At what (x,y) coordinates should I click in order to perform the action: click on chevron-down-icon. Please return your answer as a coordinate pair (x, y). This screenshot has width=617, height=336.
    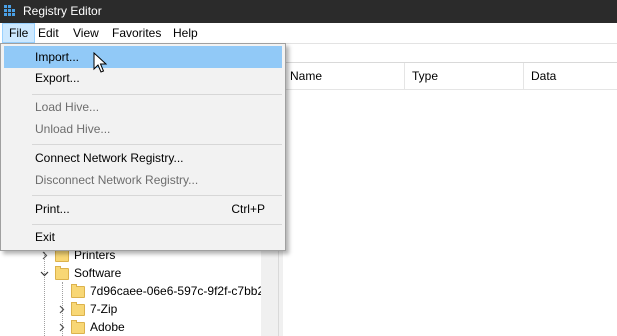
    Looking at the image, I should click on (44, 273).